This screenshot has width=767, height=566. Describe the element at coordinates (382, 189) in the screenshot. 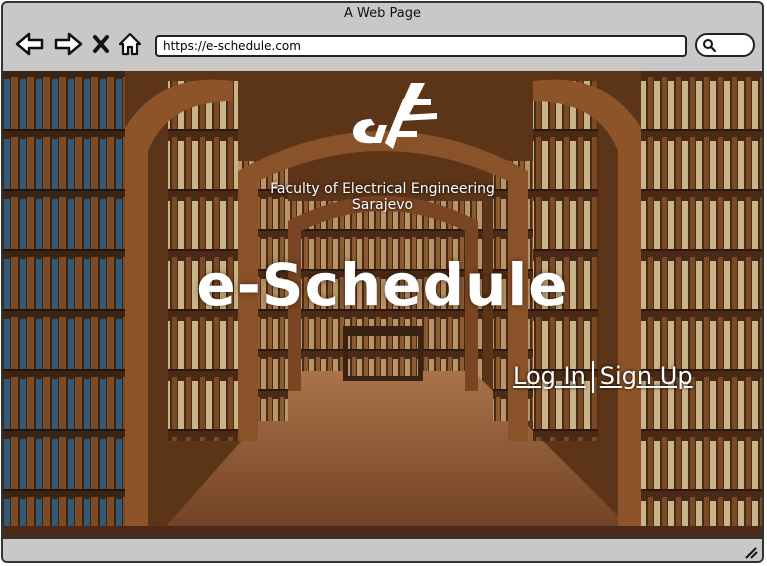

I see `faculty-name-line1: Faculty of Electrical Engineering` at that location.